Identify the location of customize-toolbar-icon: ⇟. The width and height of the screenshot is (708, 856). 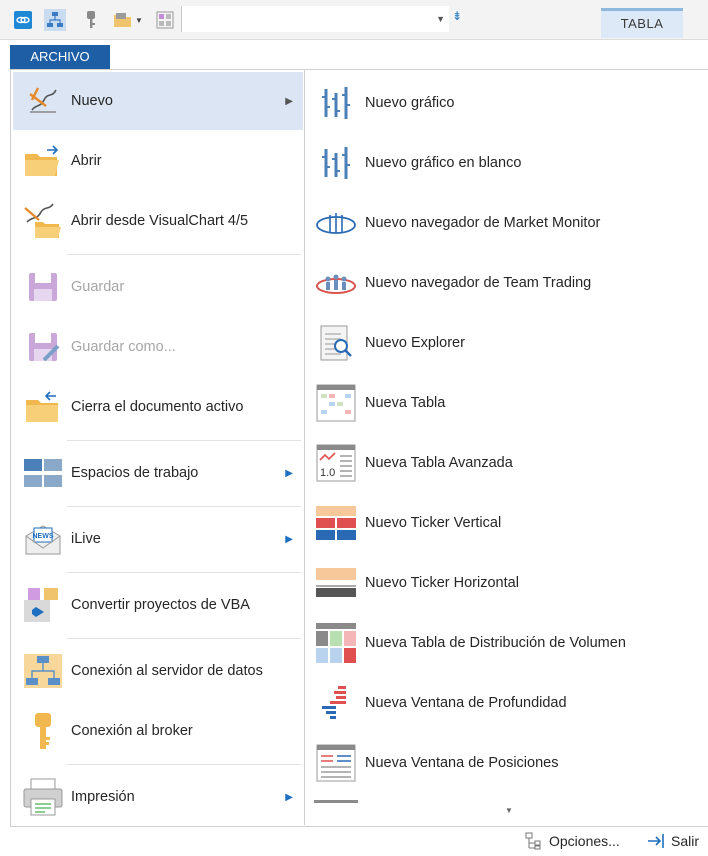
(457, 16).